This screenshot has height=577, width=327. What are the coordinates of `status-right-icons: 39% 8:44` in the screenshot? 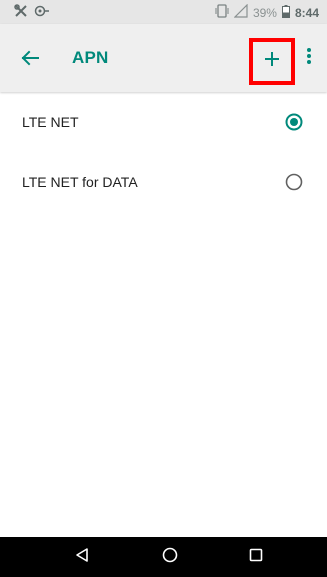 It's located at (267, 12).